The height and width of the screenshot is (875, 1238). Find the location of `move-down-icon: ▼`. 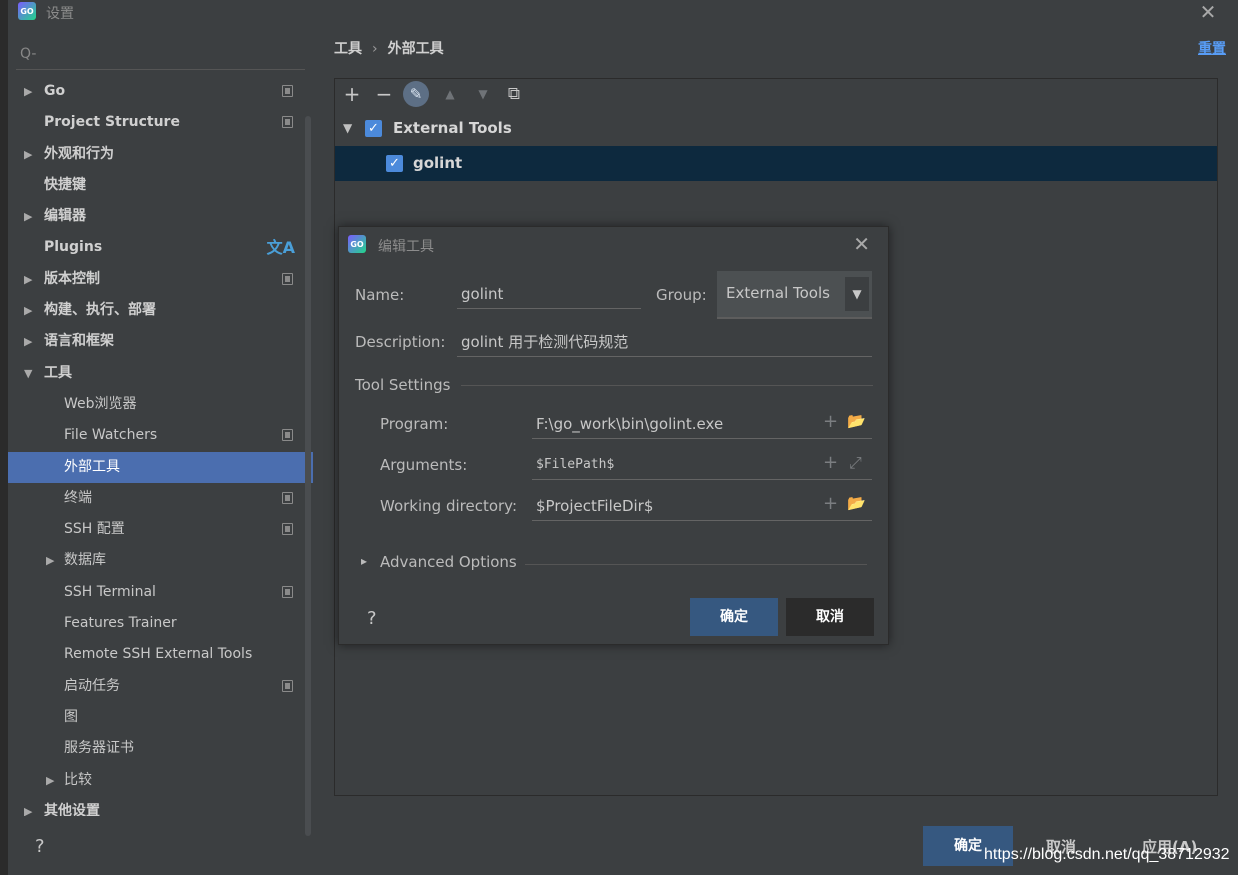

move-down-icon: ▼ is located at coordinates (483, 94).